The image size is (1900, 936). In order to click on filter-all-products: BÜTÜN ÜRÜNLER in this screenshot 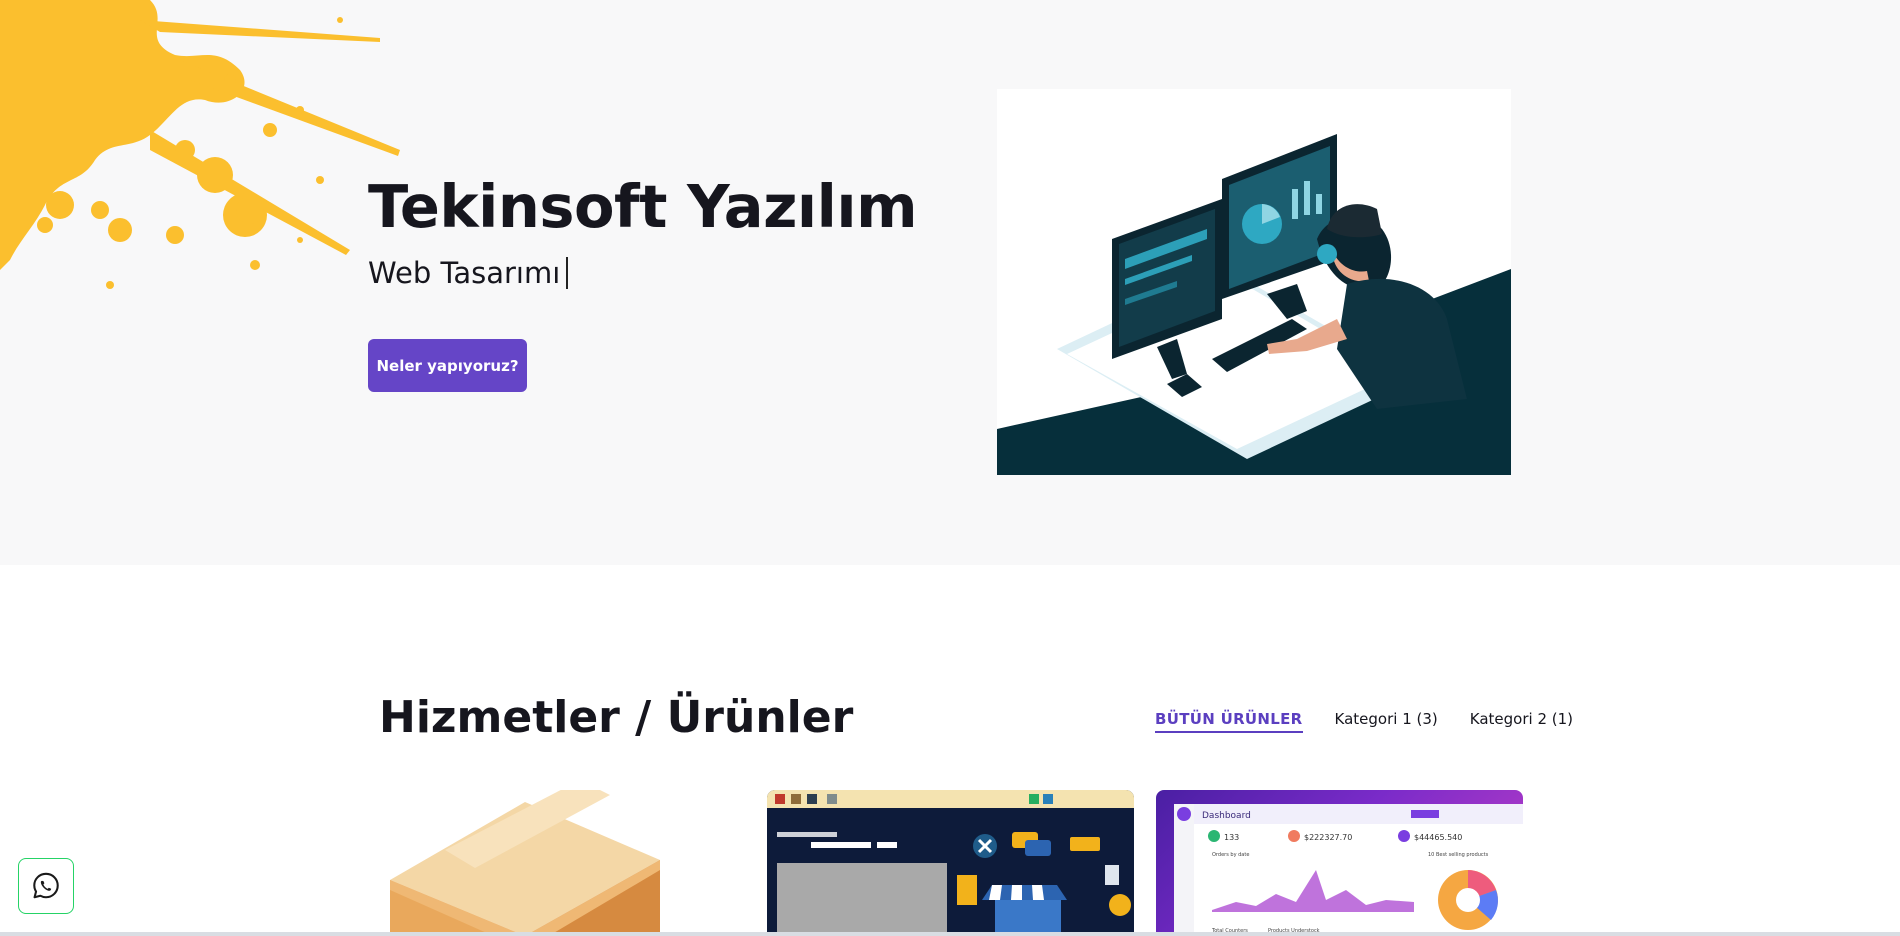, I will do `click(1229, 721)`.